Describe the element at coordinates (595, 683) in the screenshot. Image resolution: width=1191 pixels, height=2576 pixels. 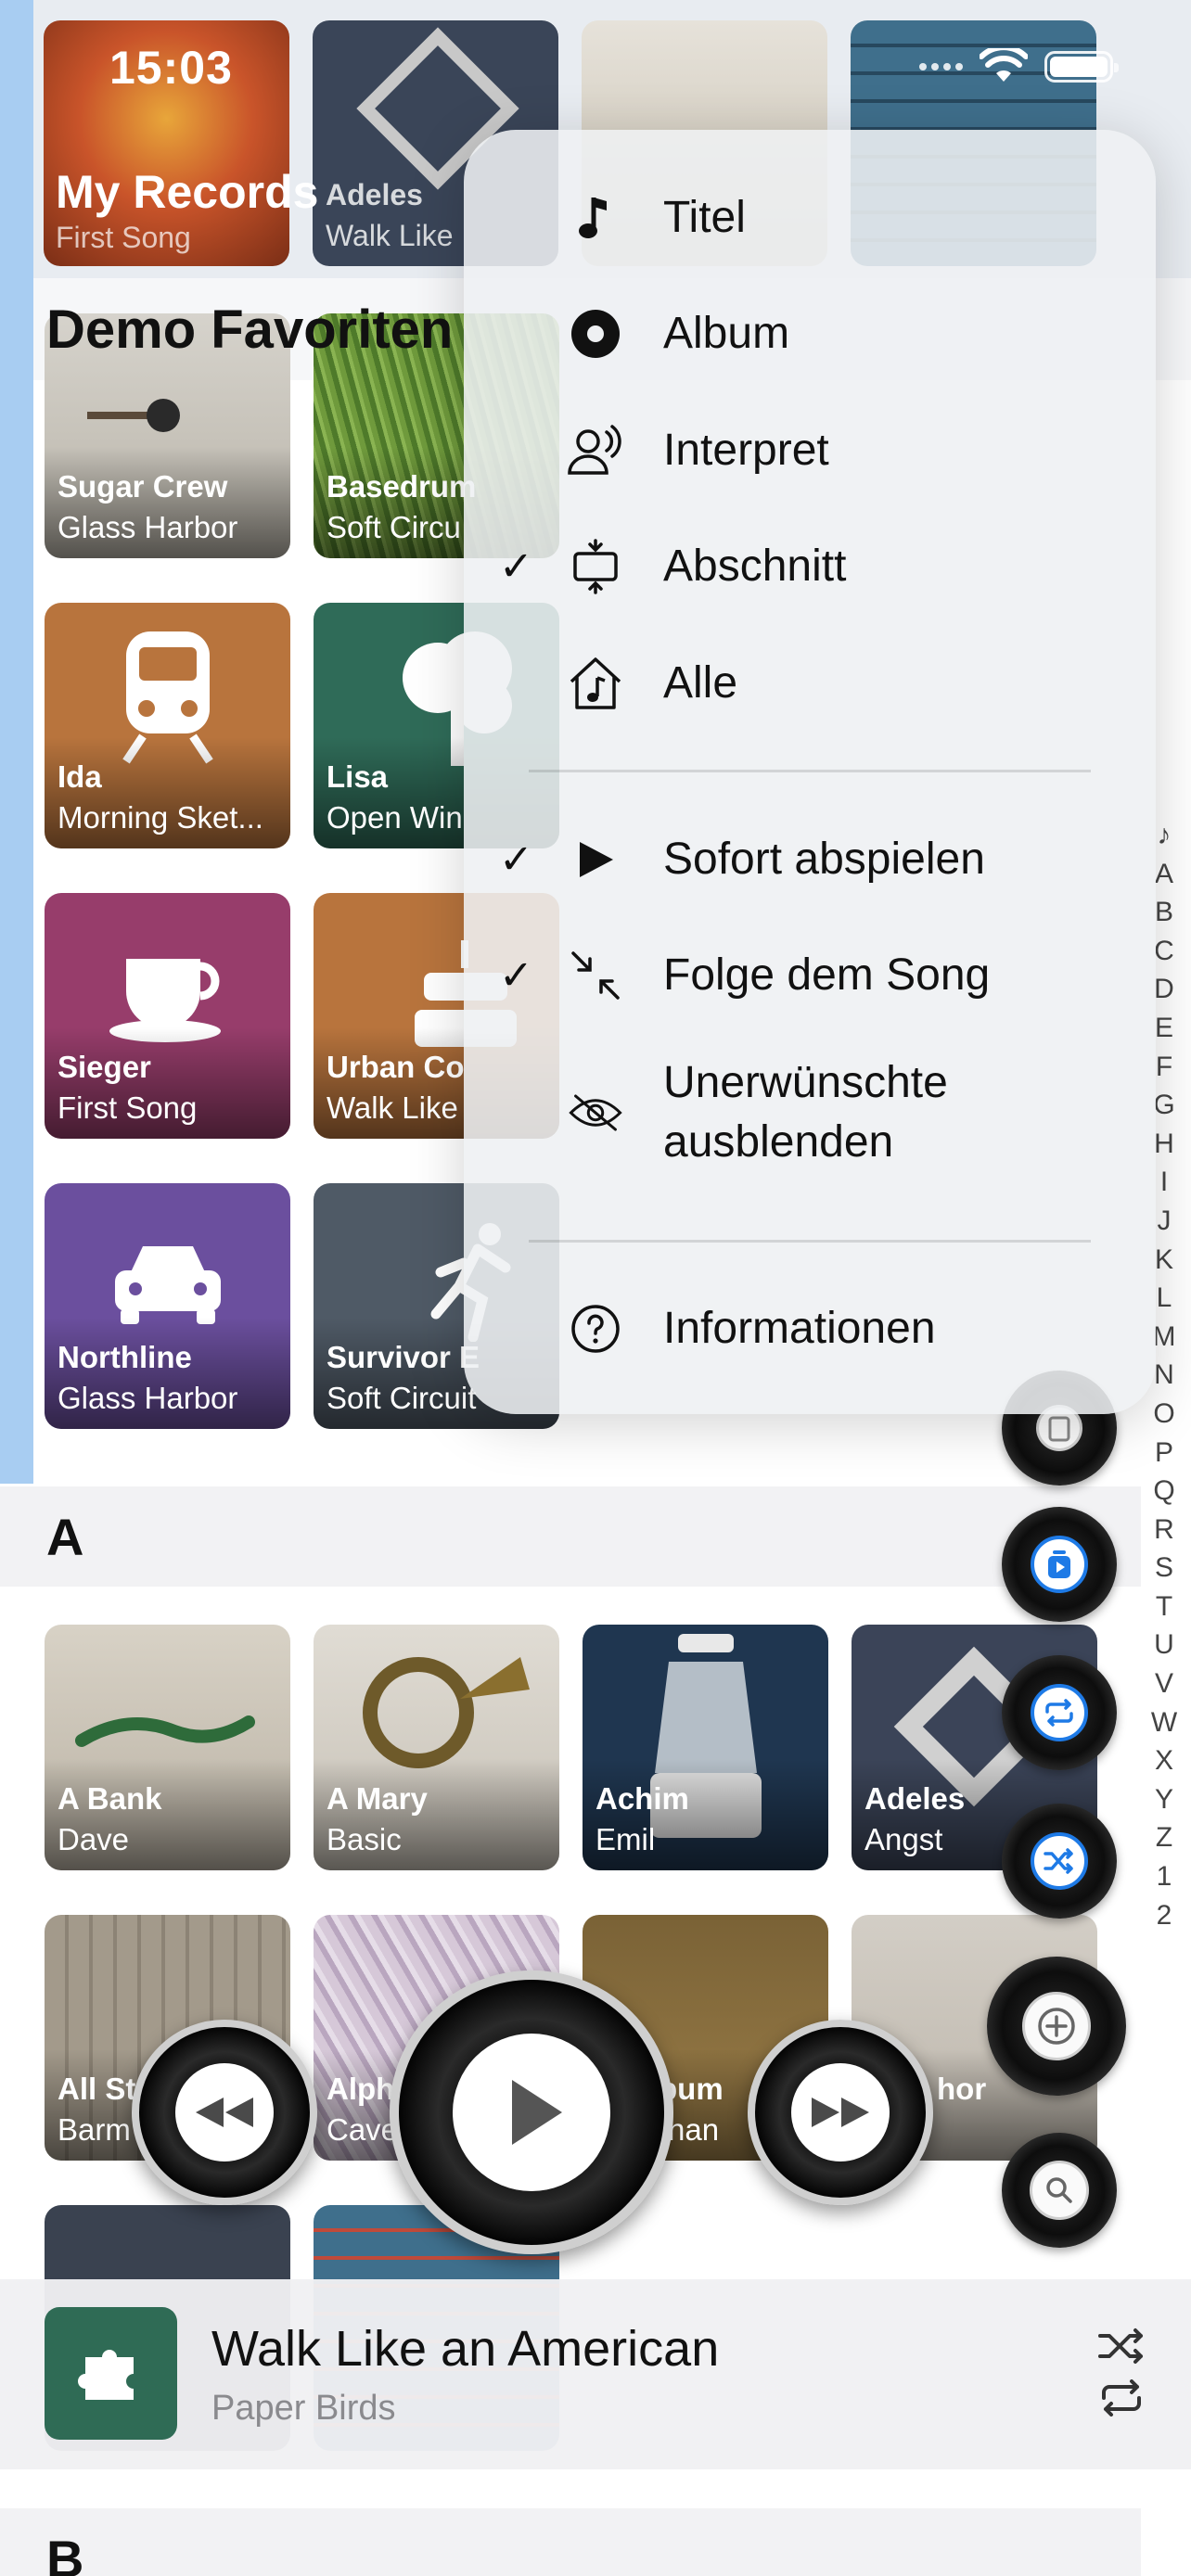
I see `home-music-icon` at that location.